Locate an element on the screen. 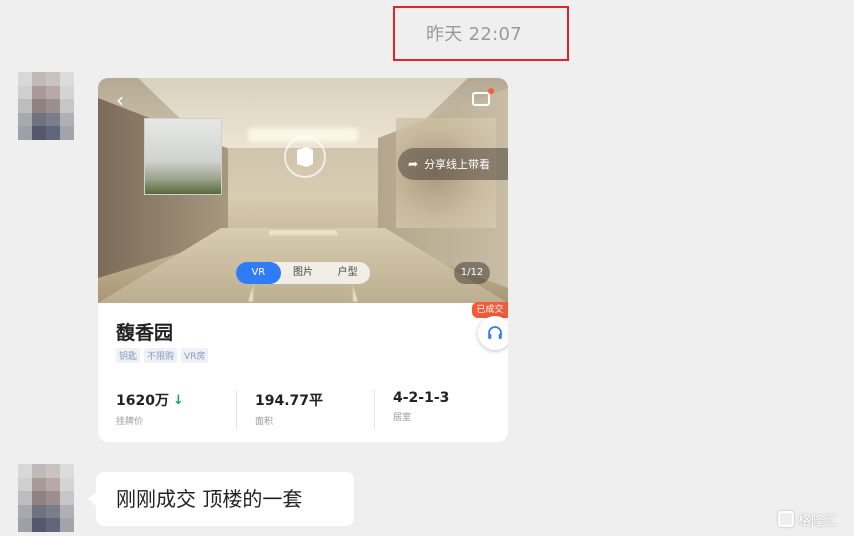 The height and width of the screenshot is (536, 854). tag-item: 不限购 is located at coordinates (161, 355).